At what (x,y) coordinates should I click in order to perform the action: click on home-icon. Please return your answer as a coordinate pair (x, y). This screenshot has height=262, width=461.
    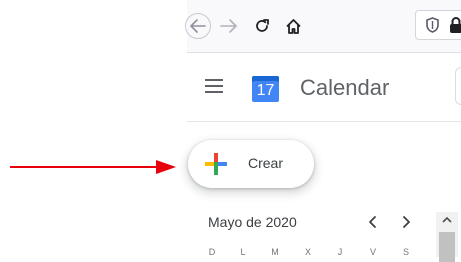
    Looking at the image, I should click on (293, 26).